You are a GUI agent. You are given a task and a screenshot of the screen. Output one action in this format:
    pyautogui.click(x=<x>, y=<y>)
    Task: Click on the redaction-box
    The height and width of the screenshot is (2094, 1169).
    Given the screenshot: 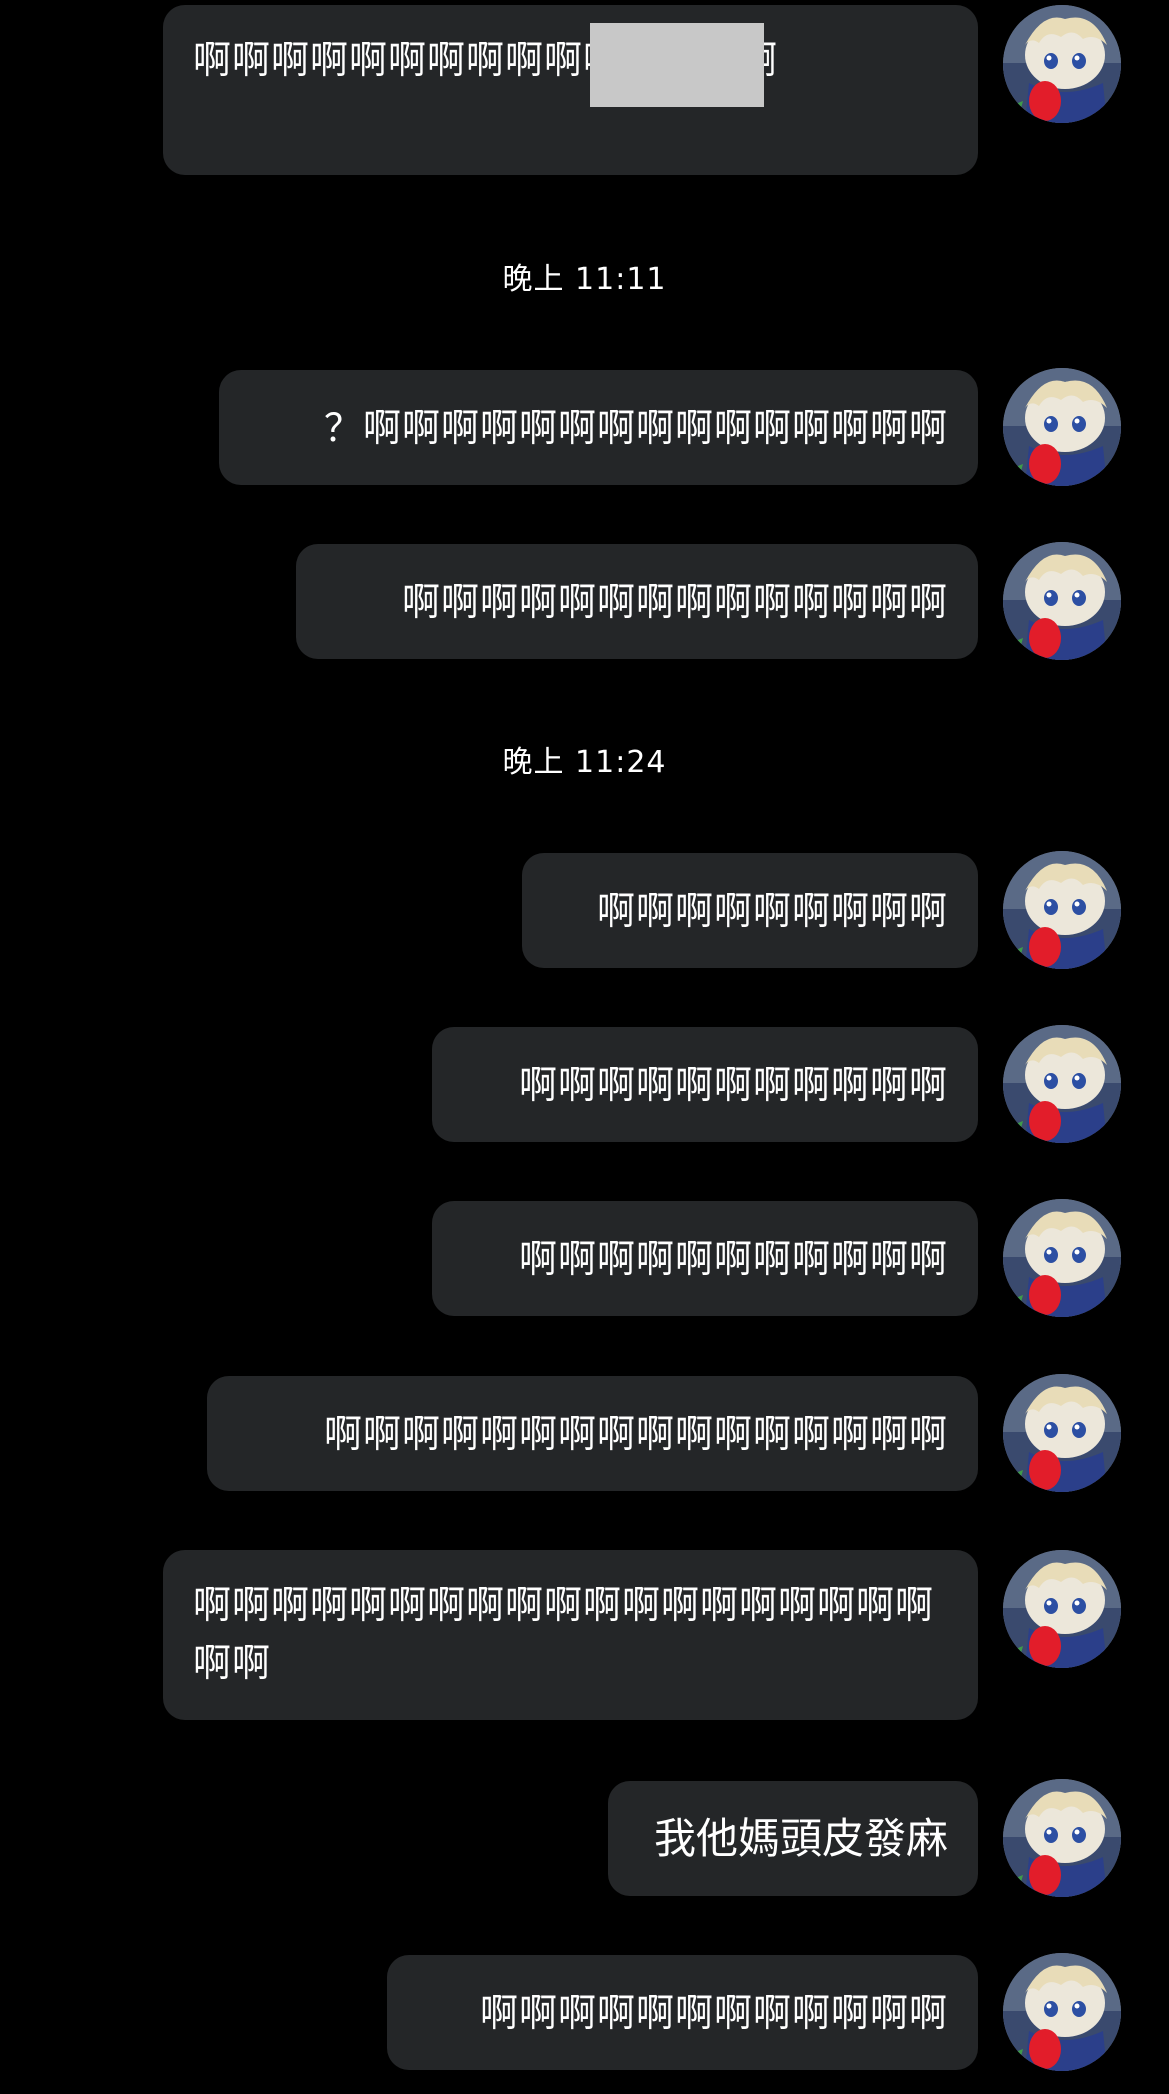 What is the action you would take?
    pyautogui.click(x=677, y=65)
    